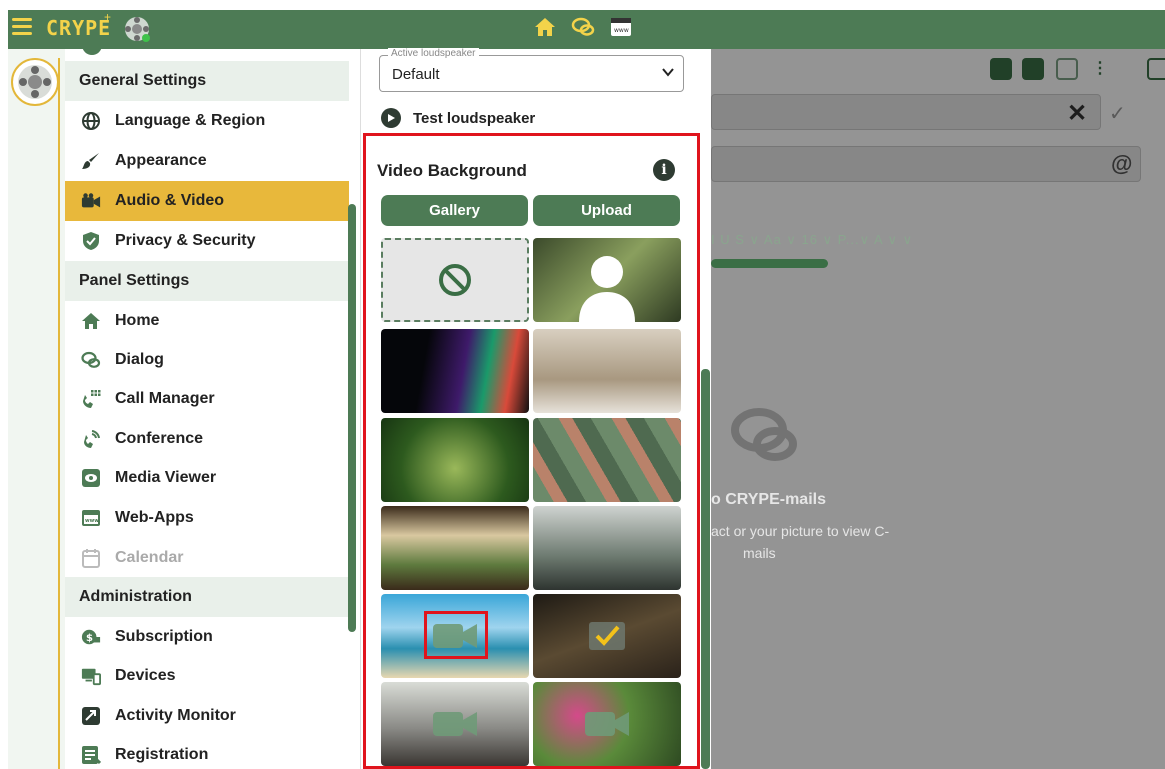 This screenshot has width=1165, height=769. I want to click on calendar-icon, so click(91, 558).